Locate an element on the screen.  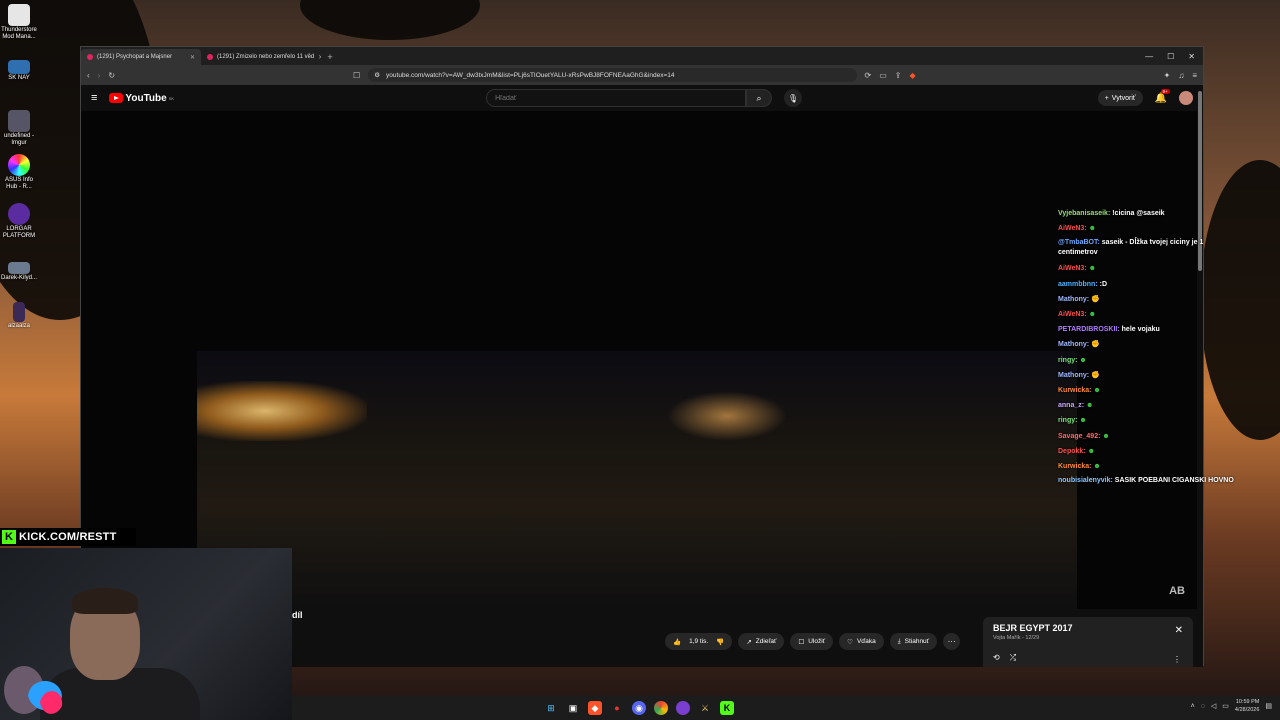
game-icon: ⚔ is located at coordinates (705, 708).